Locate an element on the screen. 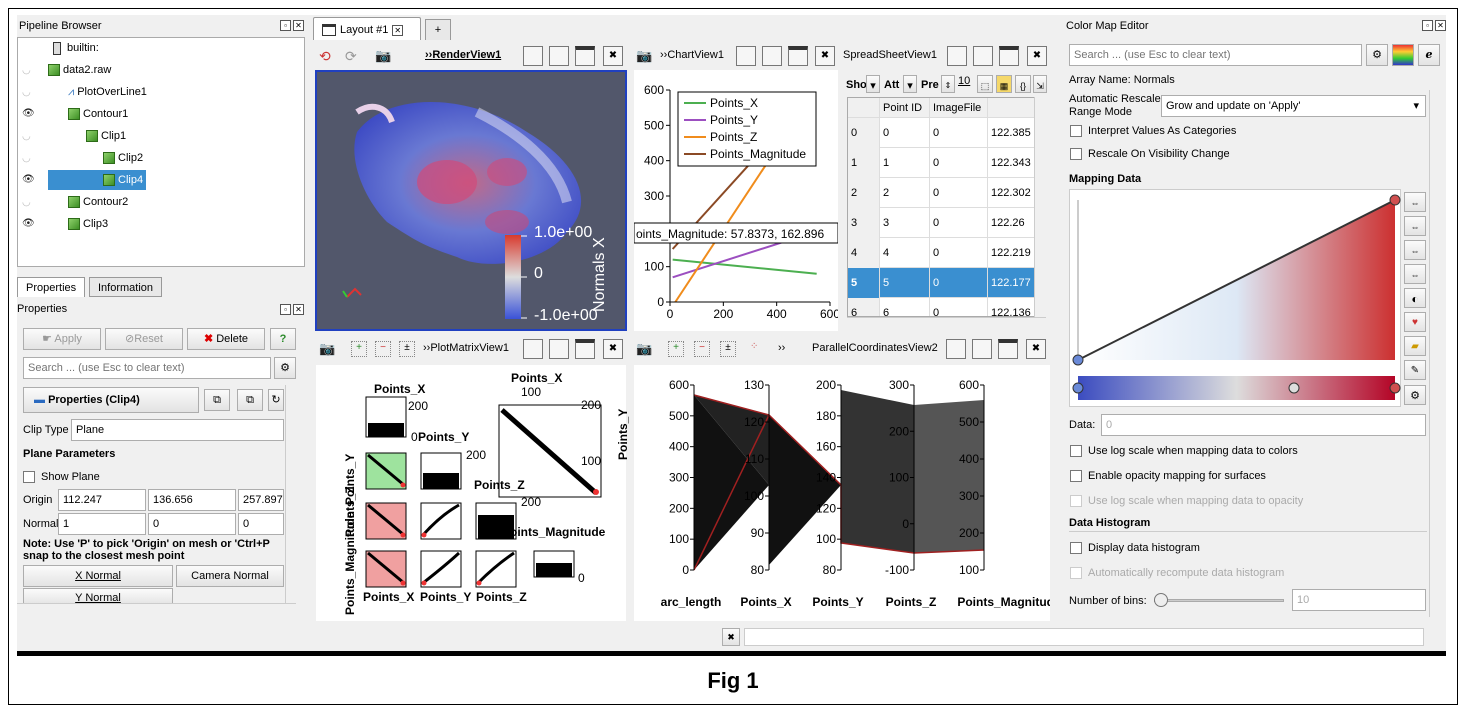  invert-icon: ◐ is located at coordinates (1415, 298).